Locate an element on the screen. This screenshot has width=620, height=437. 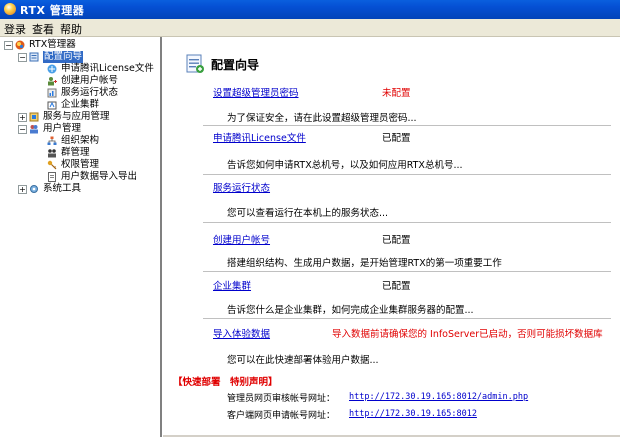
notice-title: 【快速部署 特别声明】 is located at coordinates (225, 382).